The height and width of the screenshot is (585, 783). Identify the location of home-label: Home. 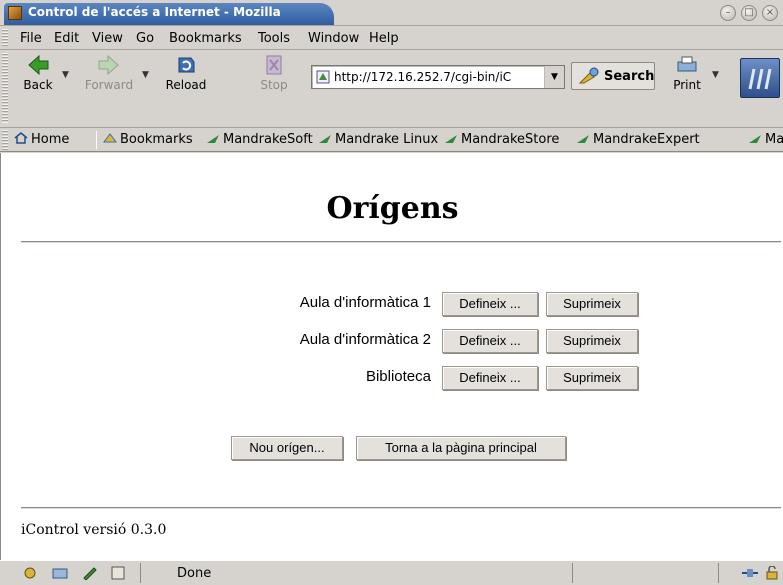
(50, 139).